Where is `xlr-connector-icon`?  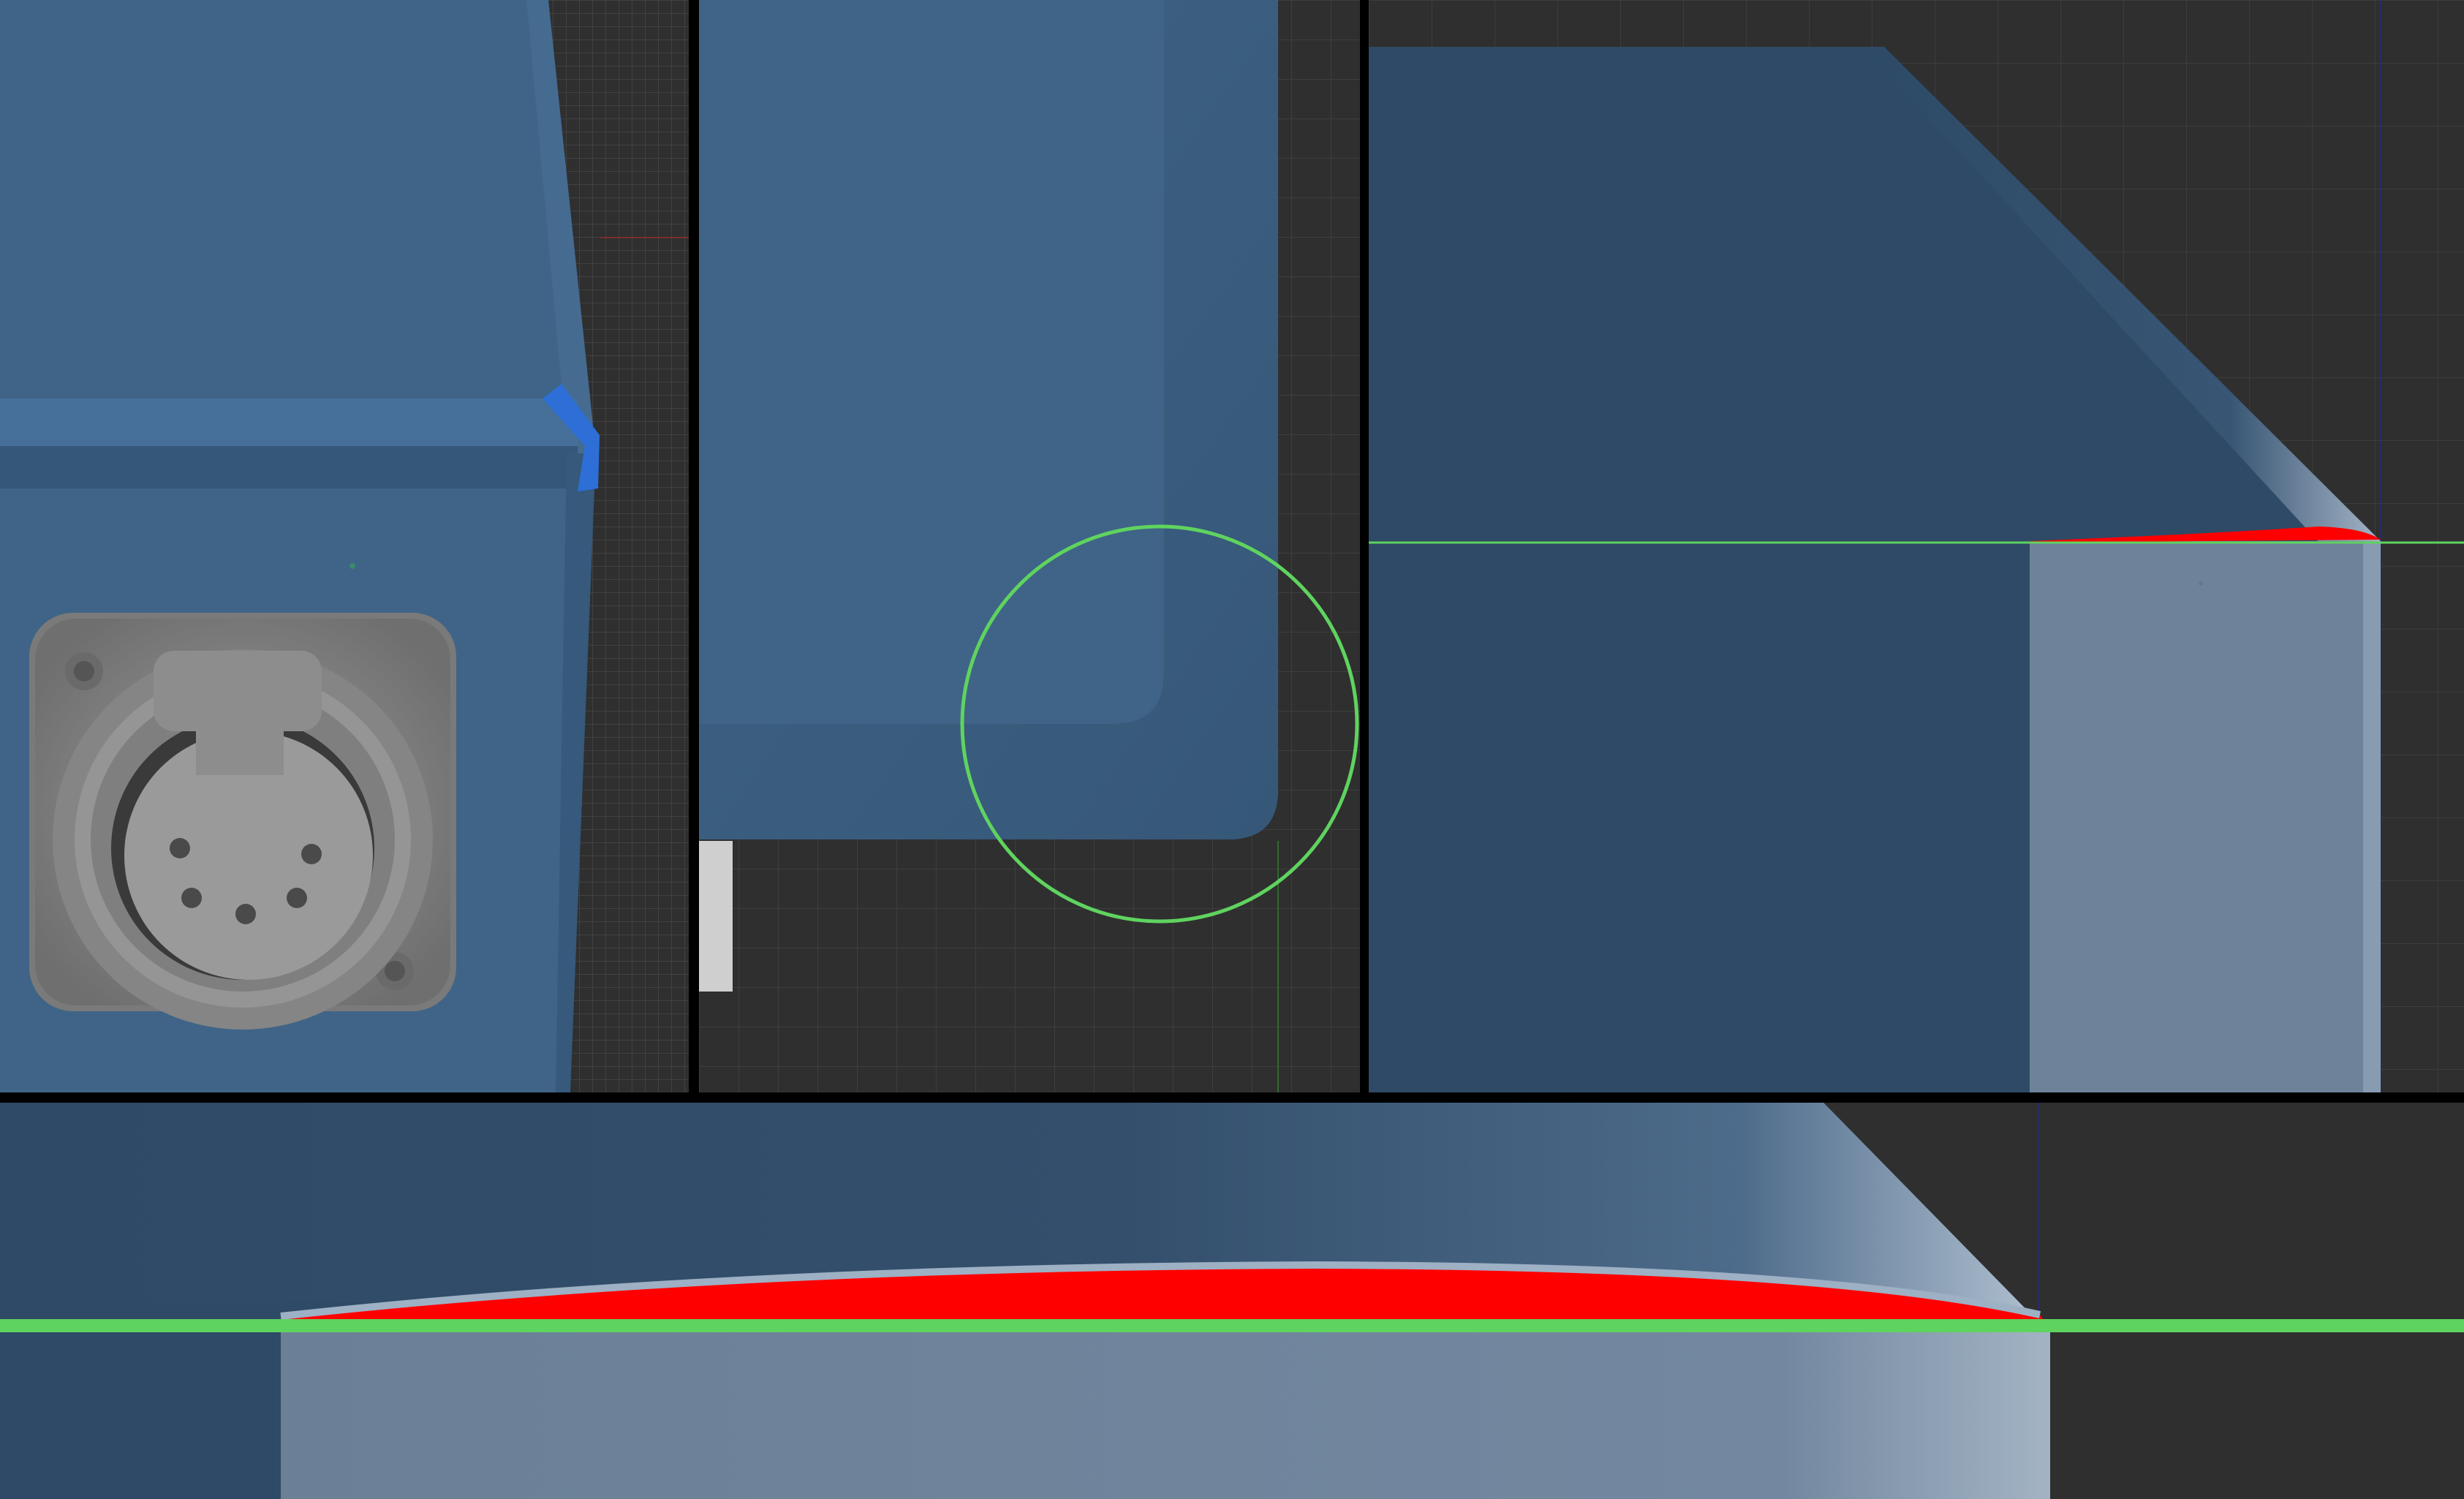 xlr-connector-icon is located at coordinates (242, 821).